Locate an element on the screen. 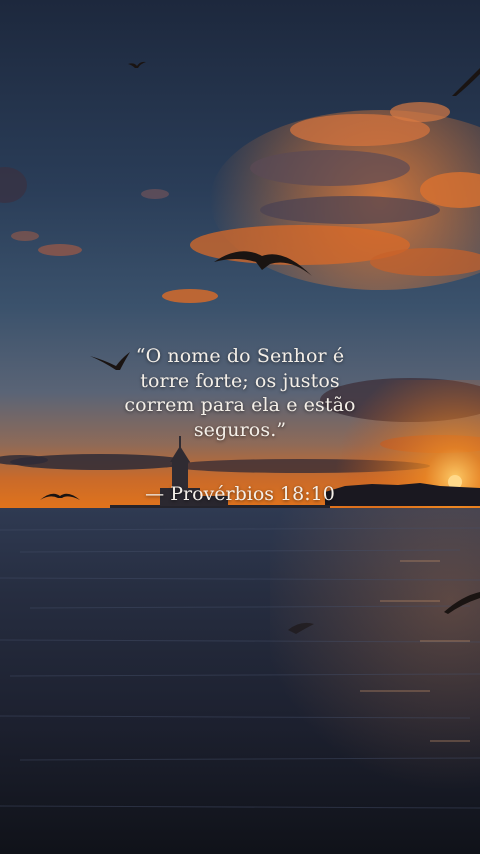 This screenshot has height=854, width=480. quote-line-4: seguros.” is located at coordinates (240, 429).